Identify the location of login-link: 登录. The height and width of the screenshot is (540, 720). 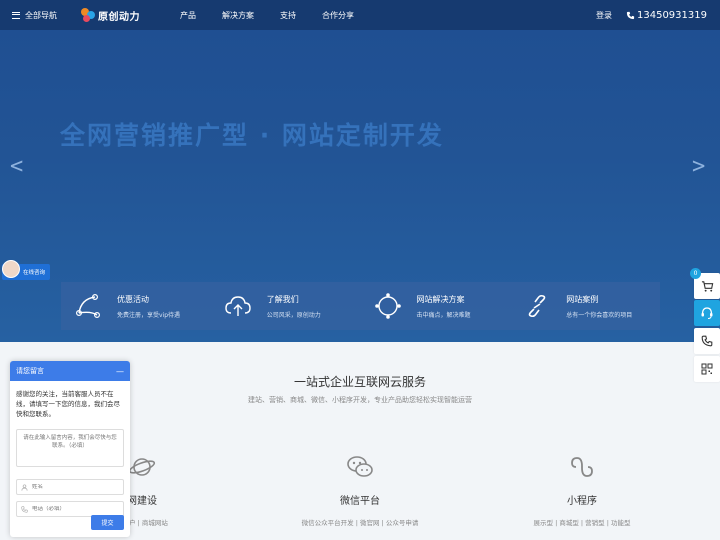
(604, 15).